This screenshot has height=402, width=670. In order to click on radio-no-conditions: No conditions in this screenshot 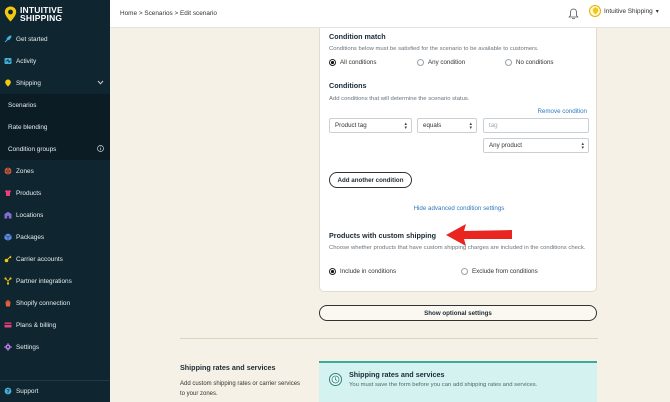, I will do `click(529, 62)`.